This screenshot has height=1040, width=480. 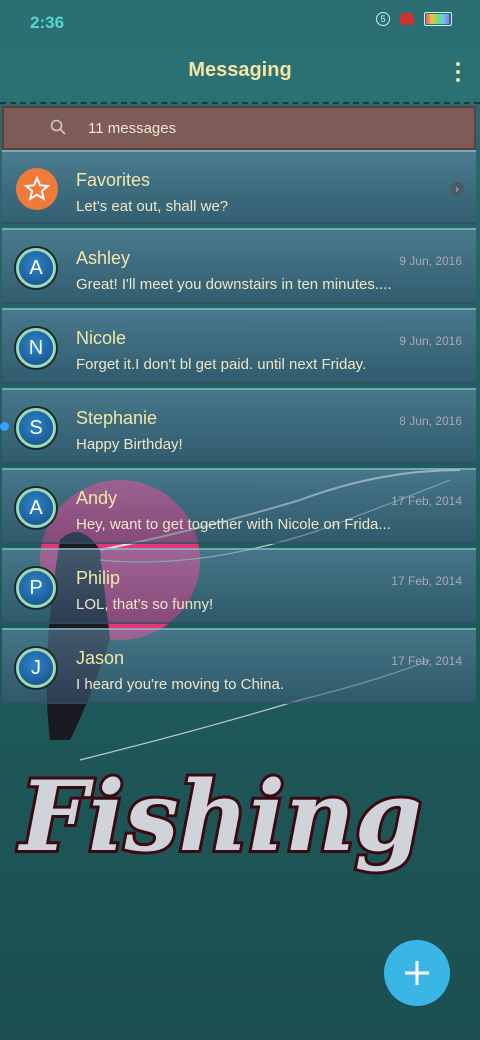 What do you see at coordinates (152, 206) in the screenshot?
I see `thread-preview: Let's eat out, shall we?` at bounding box center [152, 206].